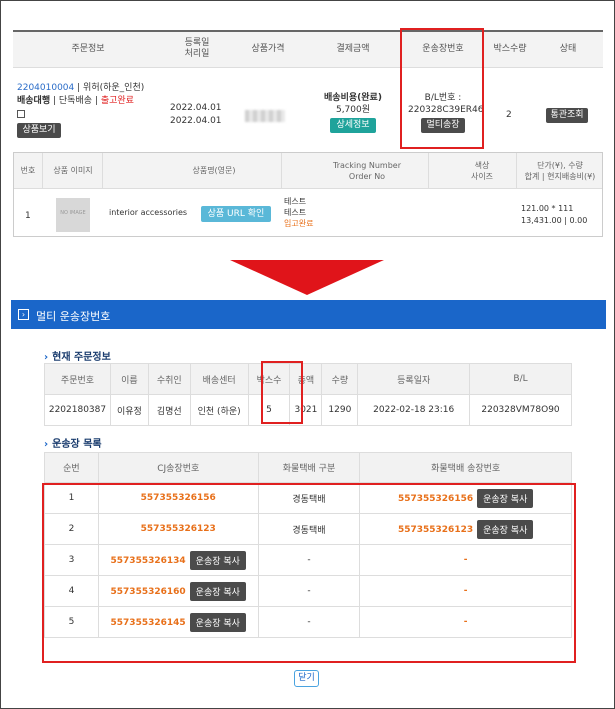 The image size is (615, 709). What do you see at coordinates (197, 48) in the screenshot?
I see `header-dates: 등록일 처리일` at bounding box center [197, 48].